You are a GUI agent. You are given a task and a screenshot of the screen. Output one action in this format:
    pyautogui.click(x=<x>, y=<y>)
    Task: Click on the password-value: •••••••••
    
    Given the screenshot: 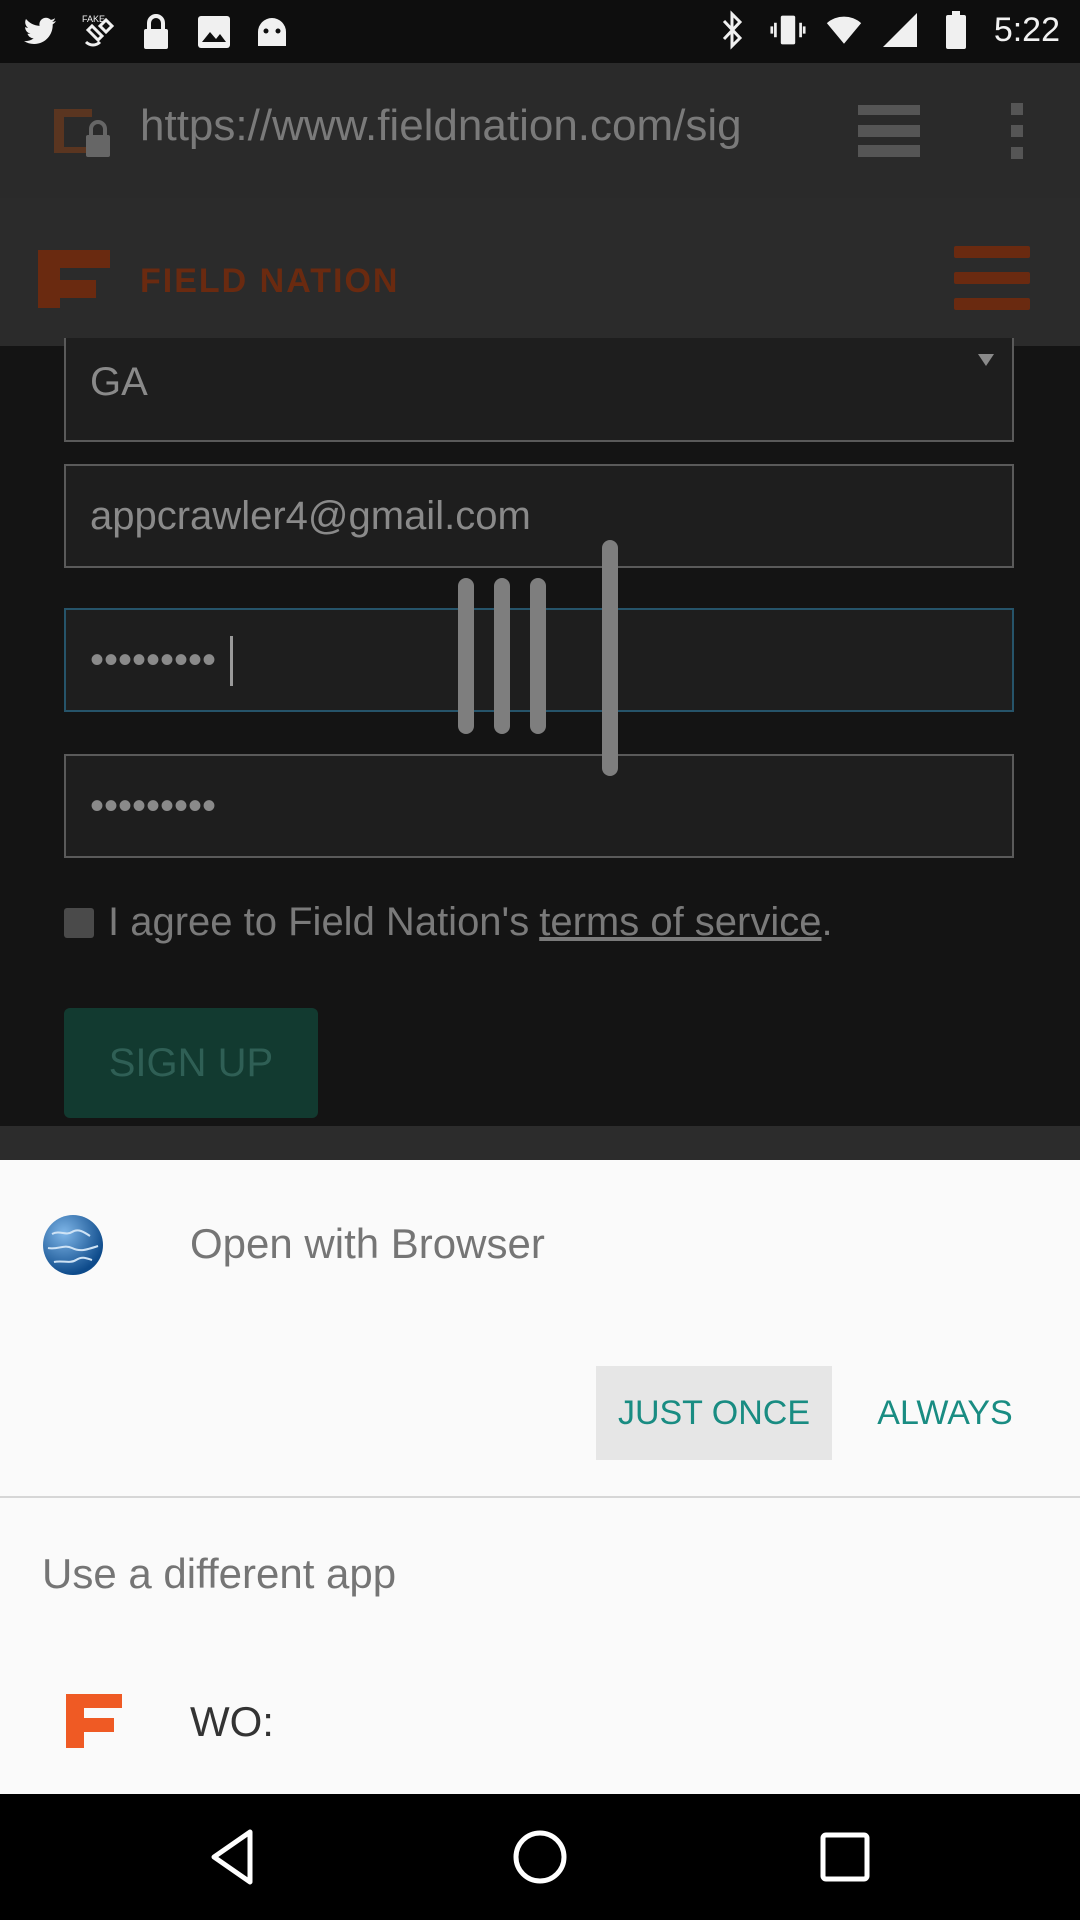 What is the action you would take?
    pyautogui.click(x=153, y=660)
    